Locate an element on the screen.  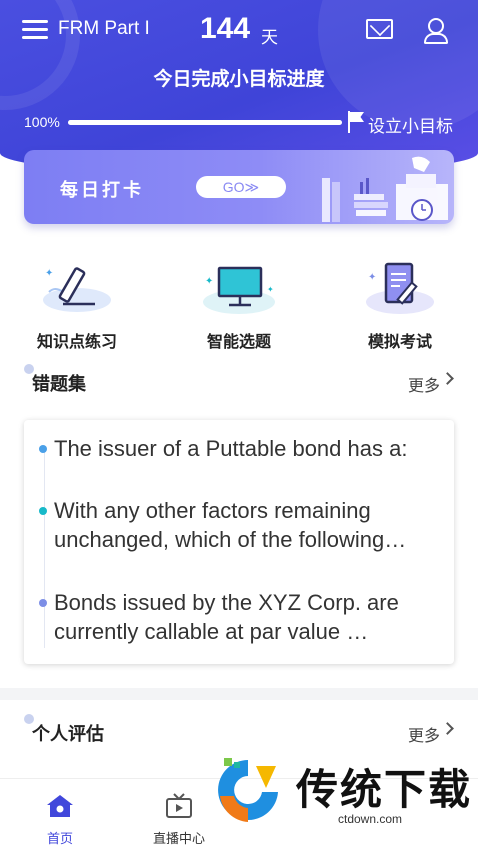
feature-label: 模拟考试 is located at coordinates (399, 342).